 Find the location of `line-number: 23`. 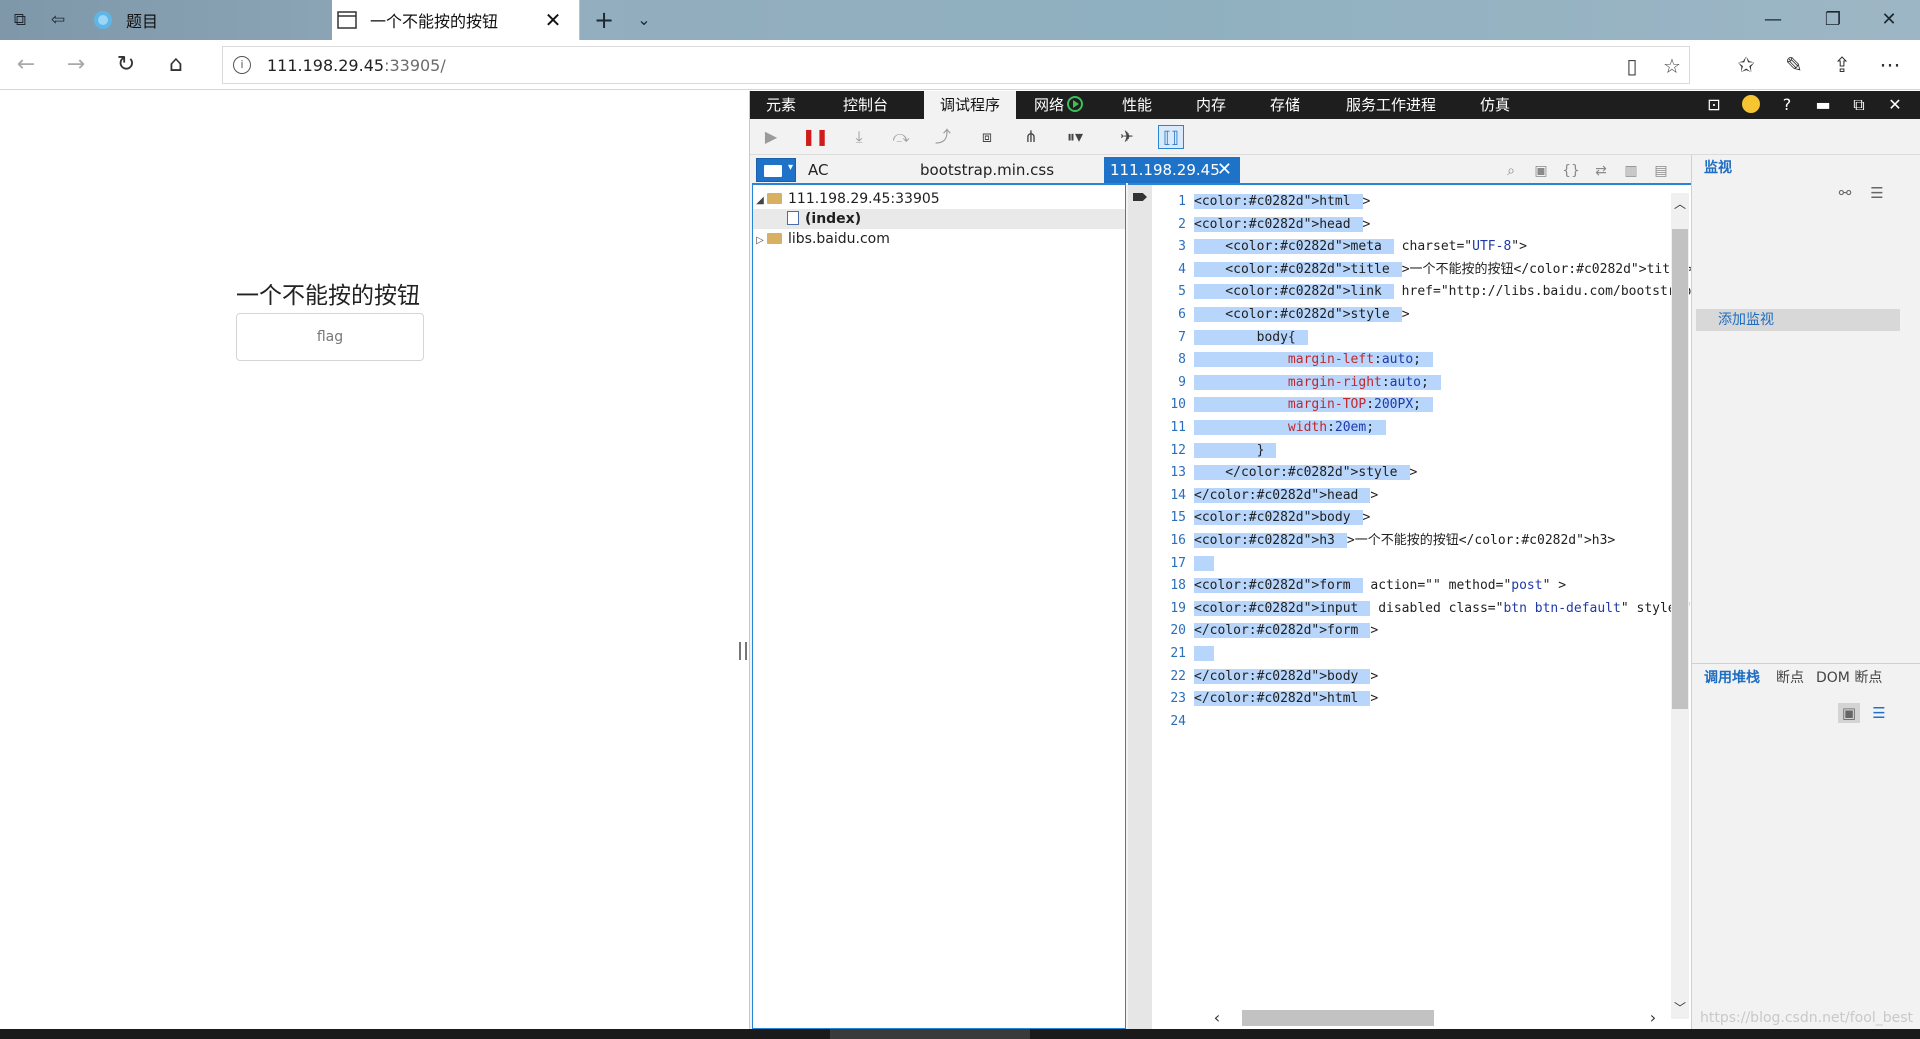

line-number: 23 is located at coordinates (1169, 699).